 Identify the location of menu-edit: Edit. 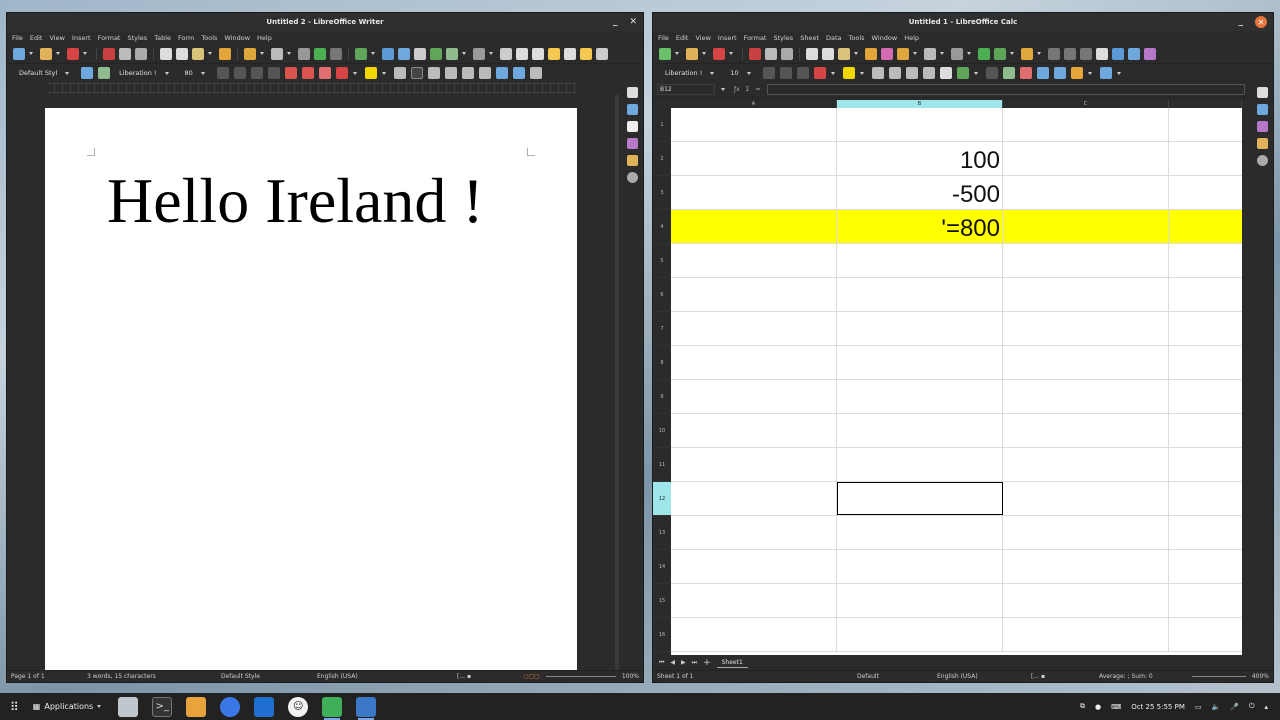
(36, 38).